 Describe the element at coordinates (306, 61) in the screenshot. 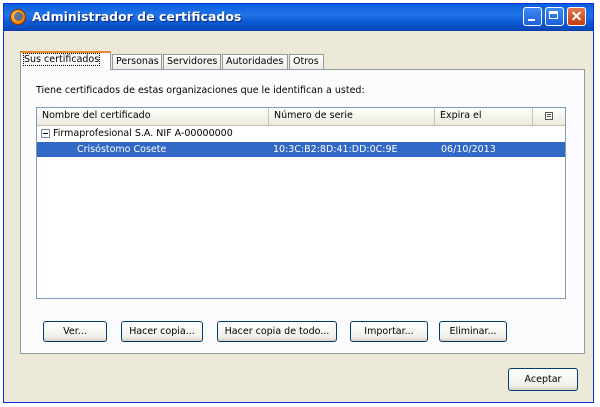

I see `tab-others: Otros` at that location.